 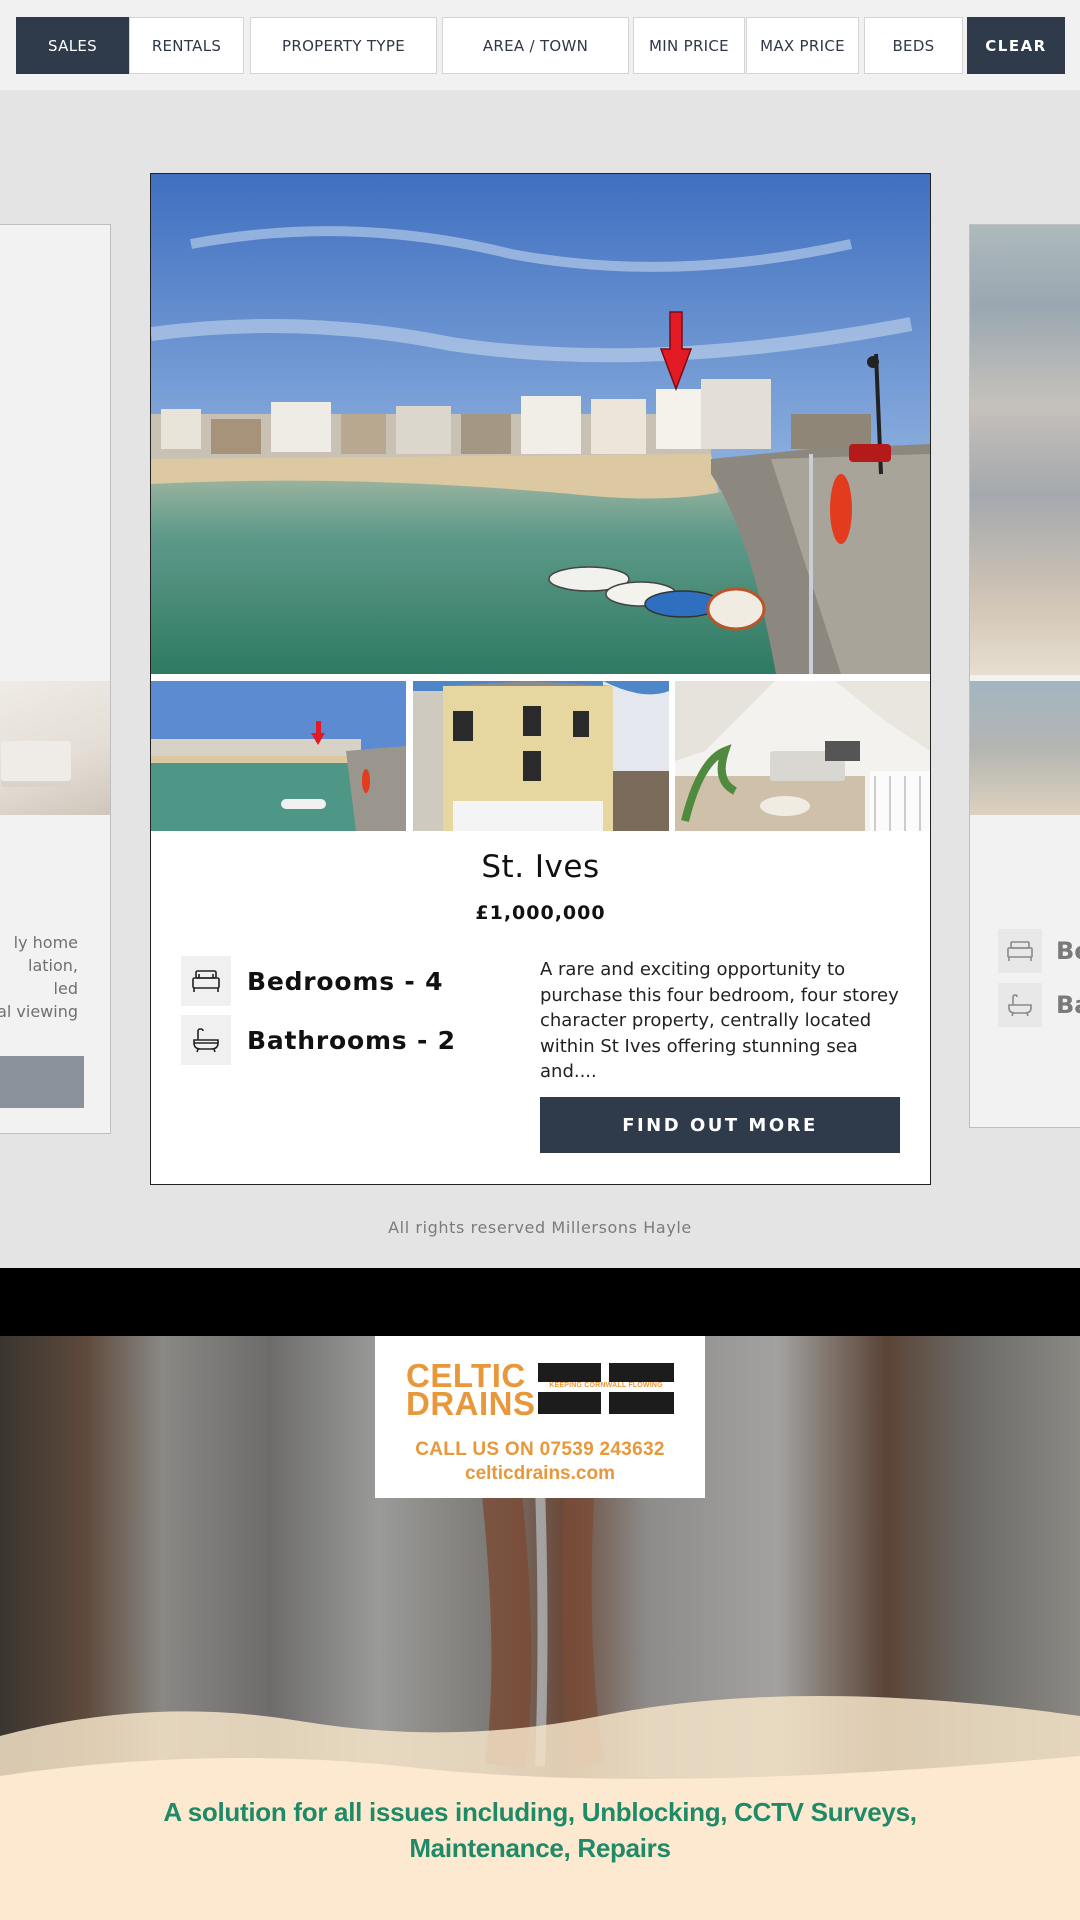 What do you see at coordinates (802, 45) in the screenshot?
I see `filter-max-price: Max Price` at bounding box center [802, 45].